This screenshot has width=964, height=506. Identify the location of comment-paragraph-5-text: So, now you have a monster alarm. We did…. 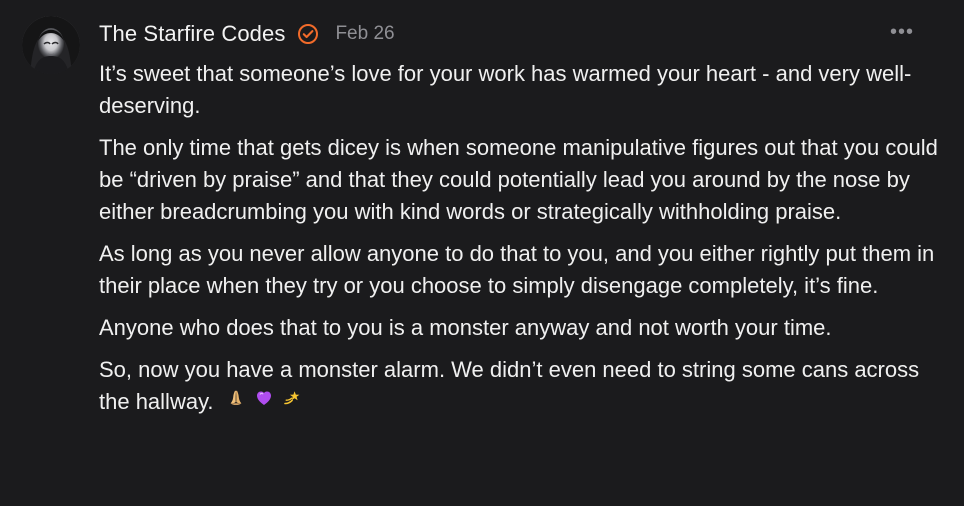
(509, 385).